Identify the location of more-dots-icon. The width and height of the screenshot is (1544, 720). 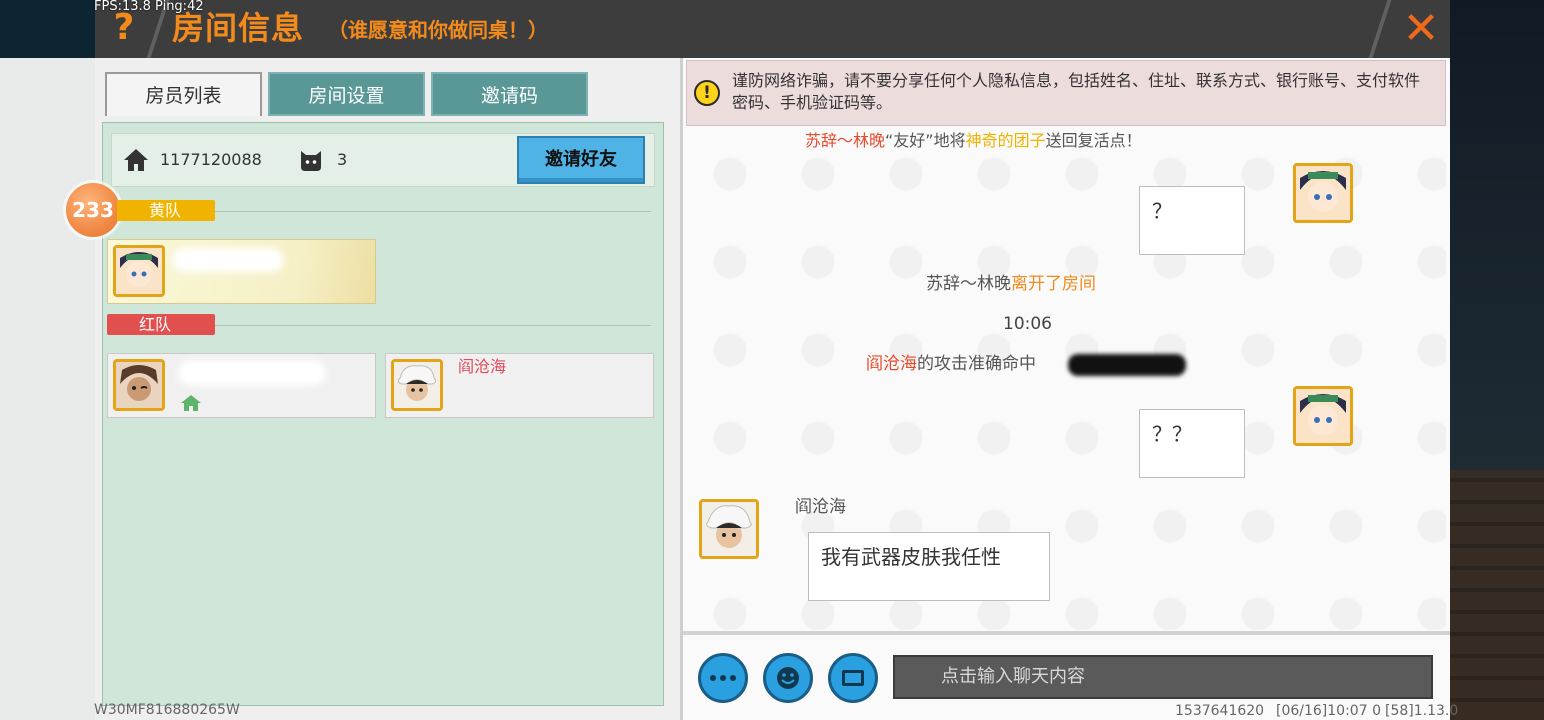
(723, 678).